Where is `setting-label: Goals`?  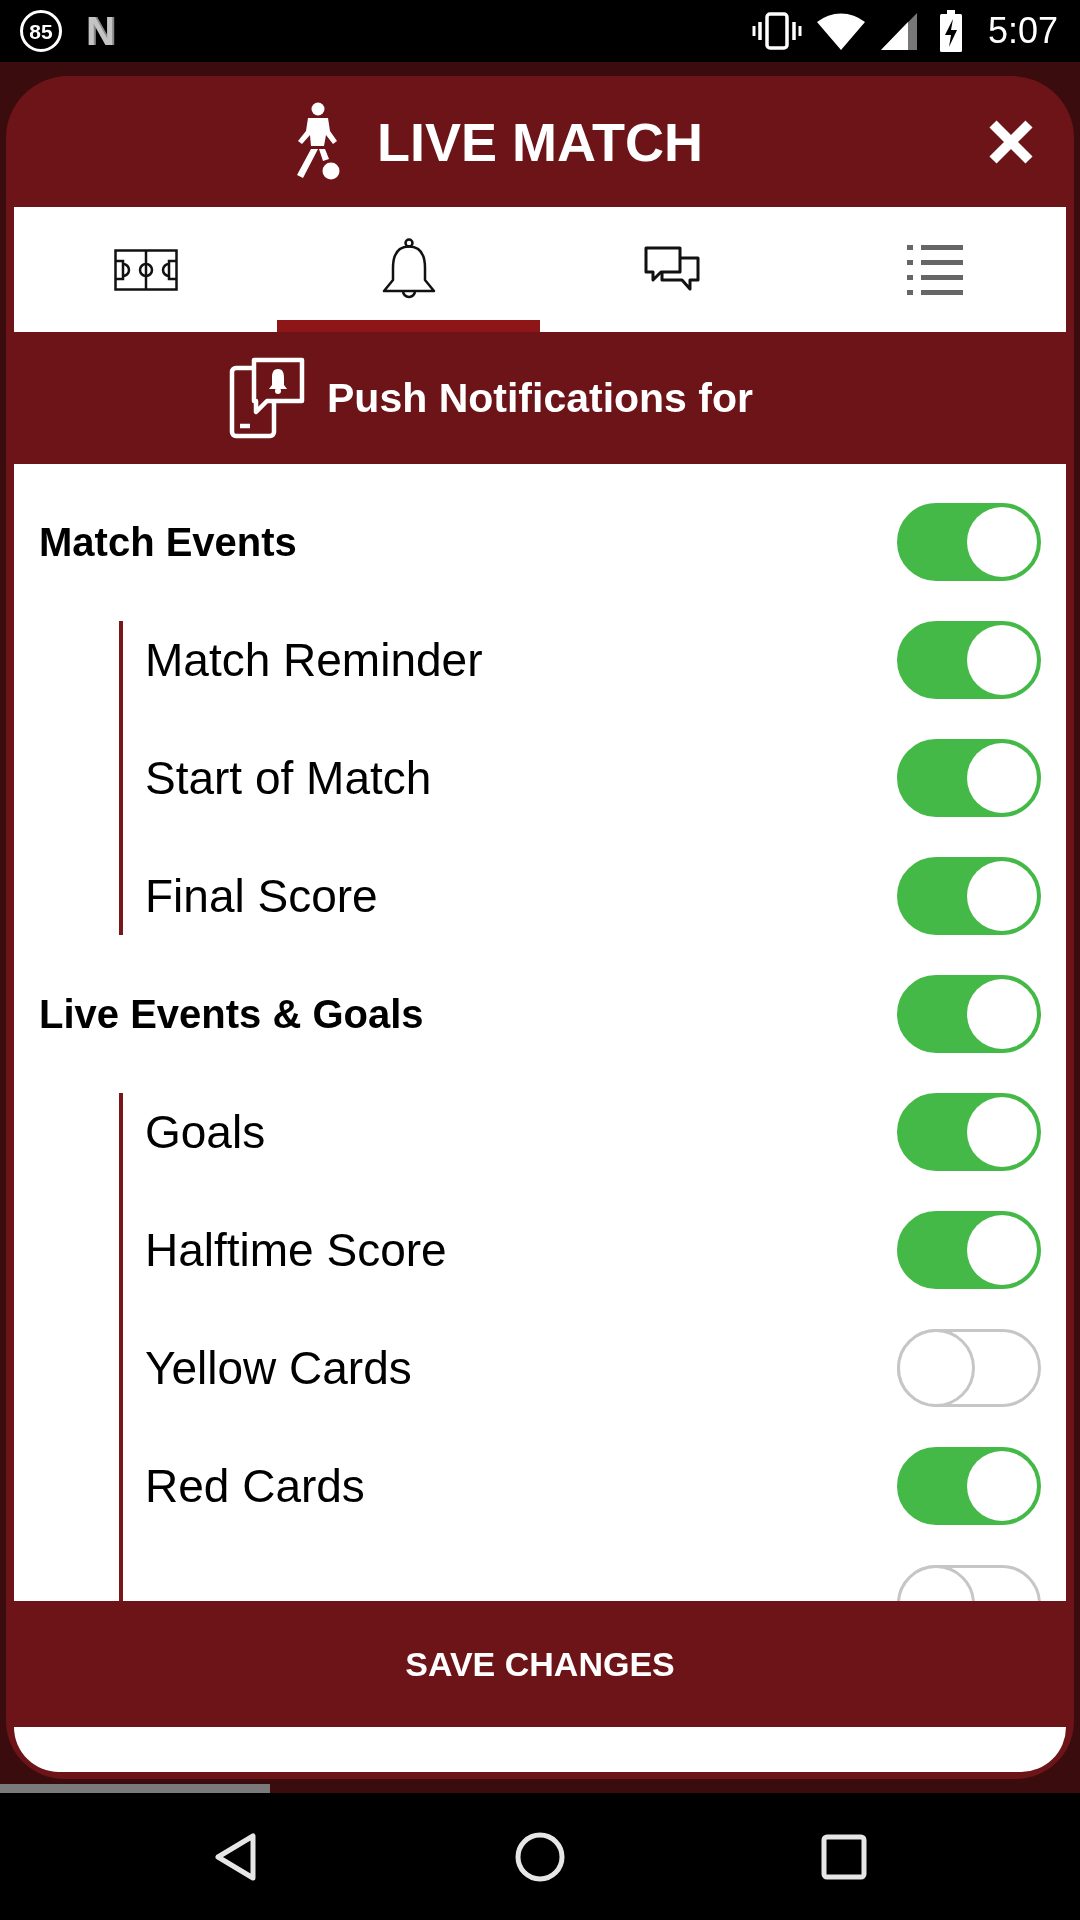
setting-label: Goals is located at coordinates (205, 1132).